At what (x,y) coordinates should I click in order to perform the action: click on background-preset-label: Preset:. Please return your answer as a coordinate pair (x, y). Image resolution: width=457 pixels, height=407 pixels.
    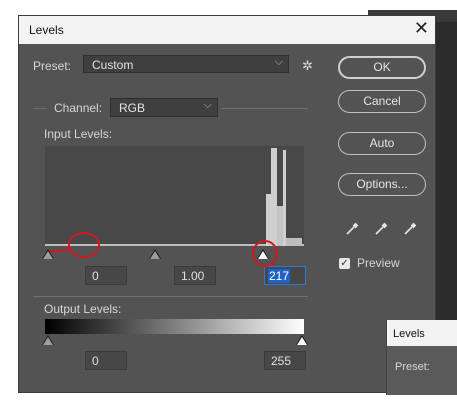
    Looking at the image, I should click on (412, 367).